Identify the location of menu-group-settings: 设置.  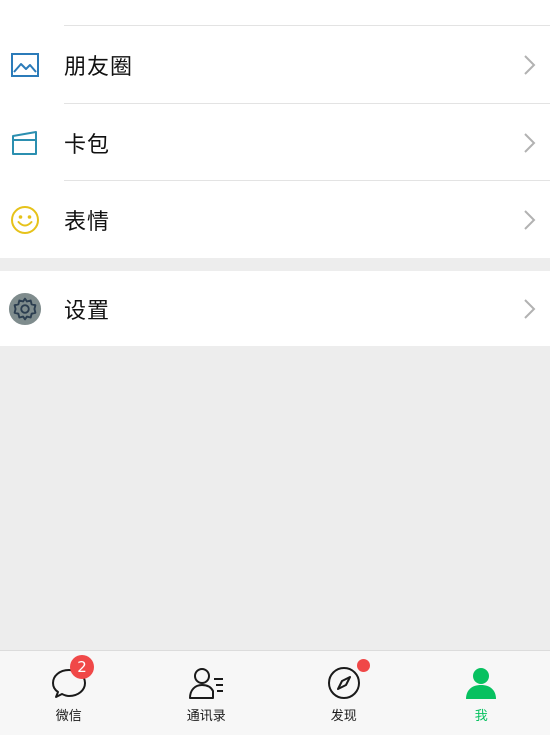
(275, 308).